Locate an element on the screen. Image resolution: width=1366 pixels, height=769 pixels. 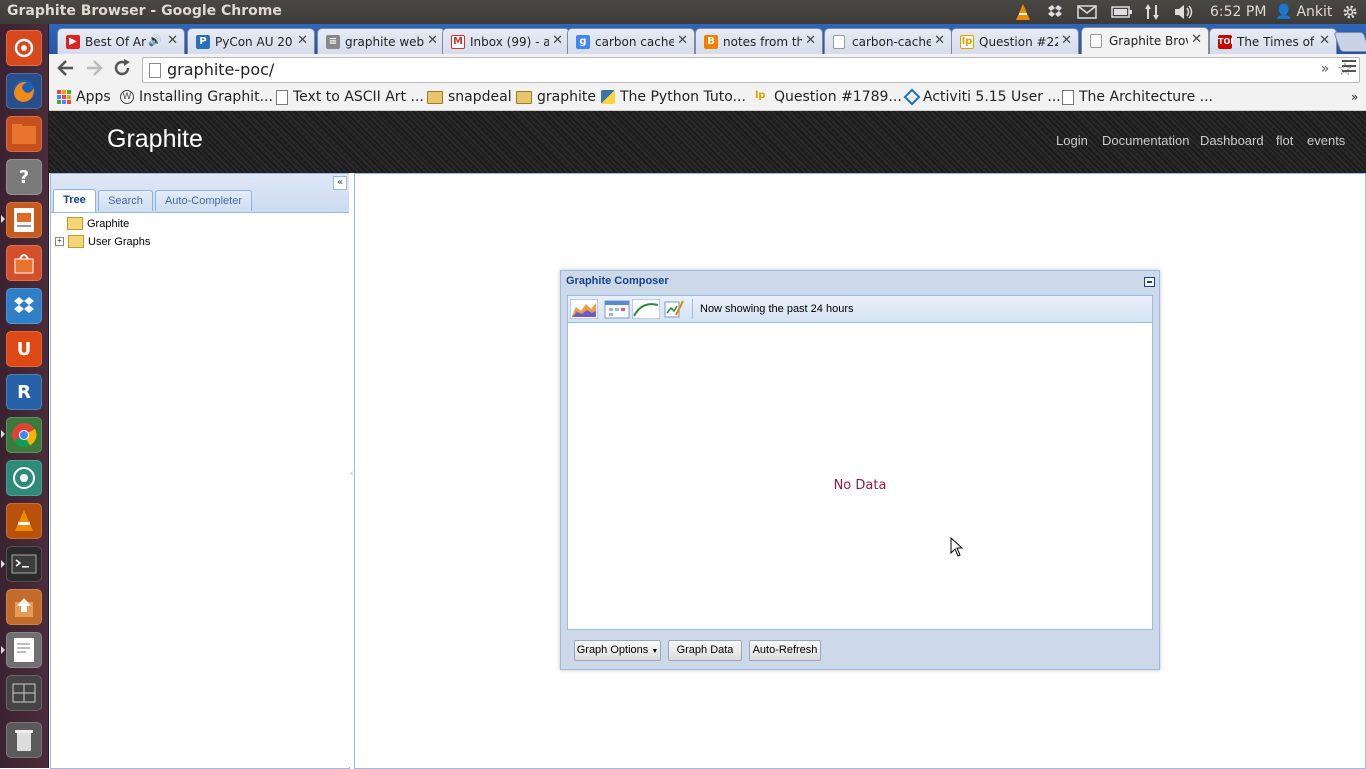
minimize-icon is located at coordinates (1149, 282).